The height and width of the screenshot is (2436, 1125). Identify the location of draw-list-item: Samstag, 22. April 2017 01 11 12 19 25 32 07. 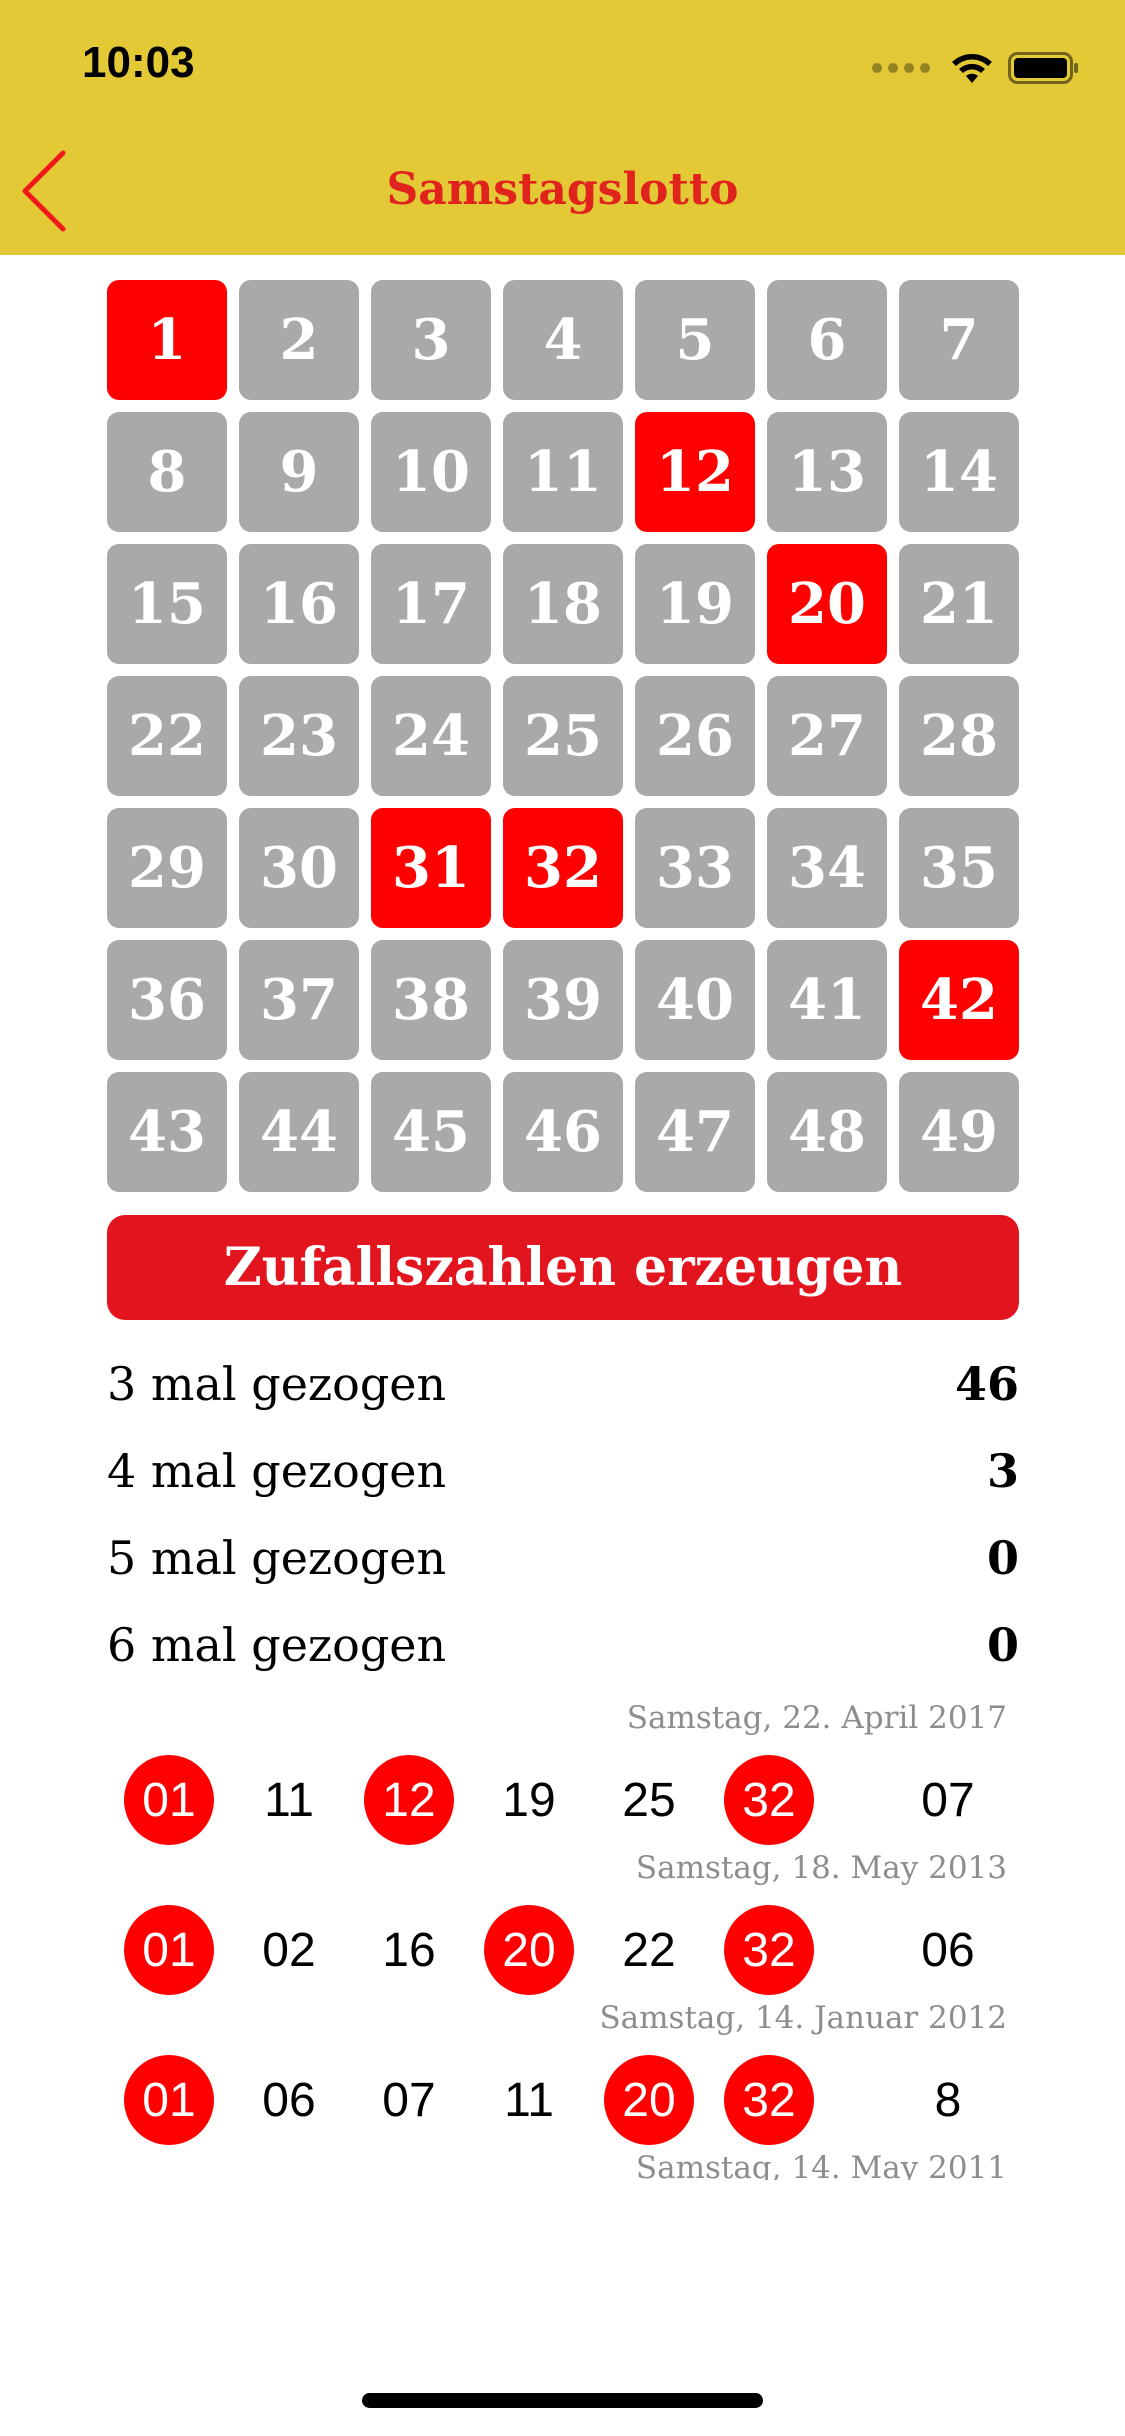
(562, 1775).